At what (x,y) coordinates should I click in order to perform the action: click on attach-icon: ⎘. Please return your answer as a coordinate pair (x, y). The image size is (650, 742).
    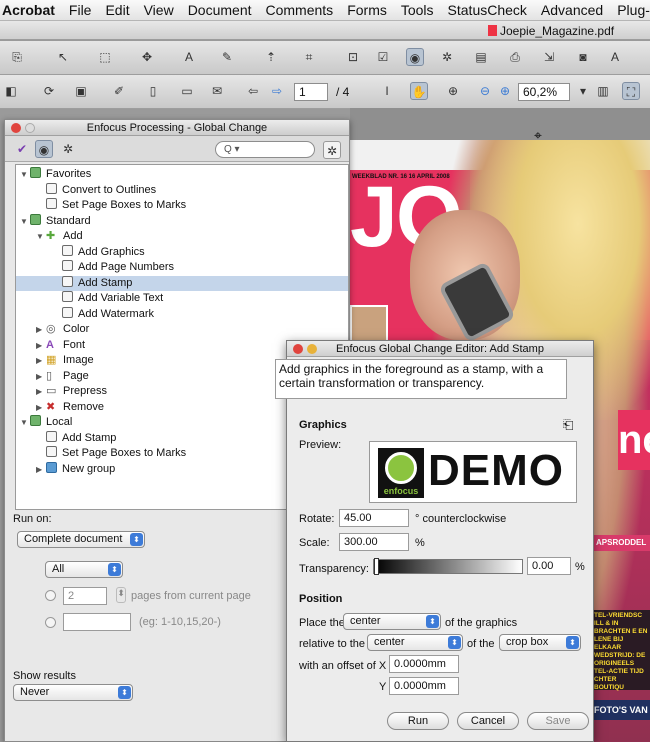
    Looking at the image, I should click on (17, 57).